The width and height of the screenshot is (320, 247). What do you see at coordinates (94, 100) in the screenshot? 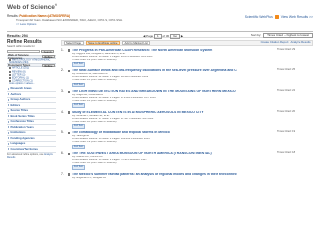
I see `record-times-cited: Times Cited: 22 (from Web of Science)` at bounding box center [94, 100].